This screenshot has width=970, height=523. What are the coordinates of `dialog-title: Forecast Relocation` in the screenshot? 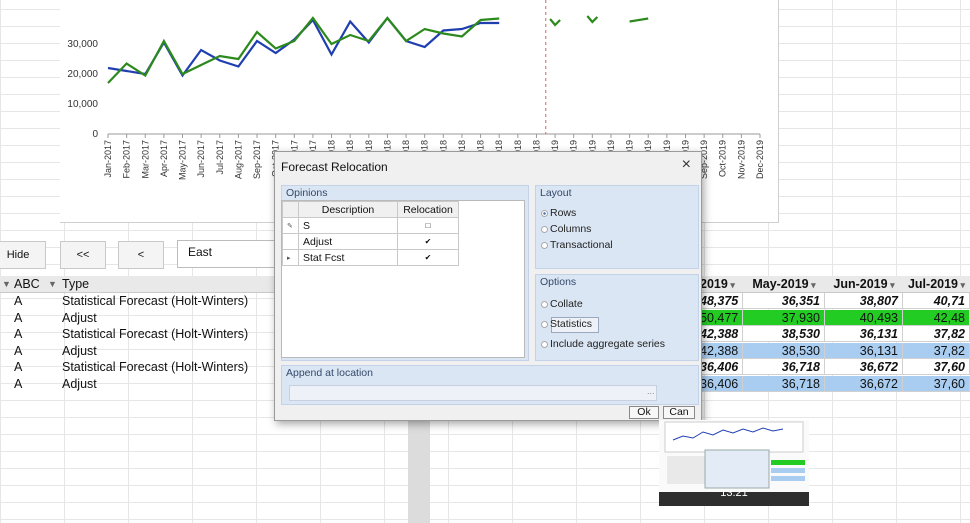 It's located at (334, 167).